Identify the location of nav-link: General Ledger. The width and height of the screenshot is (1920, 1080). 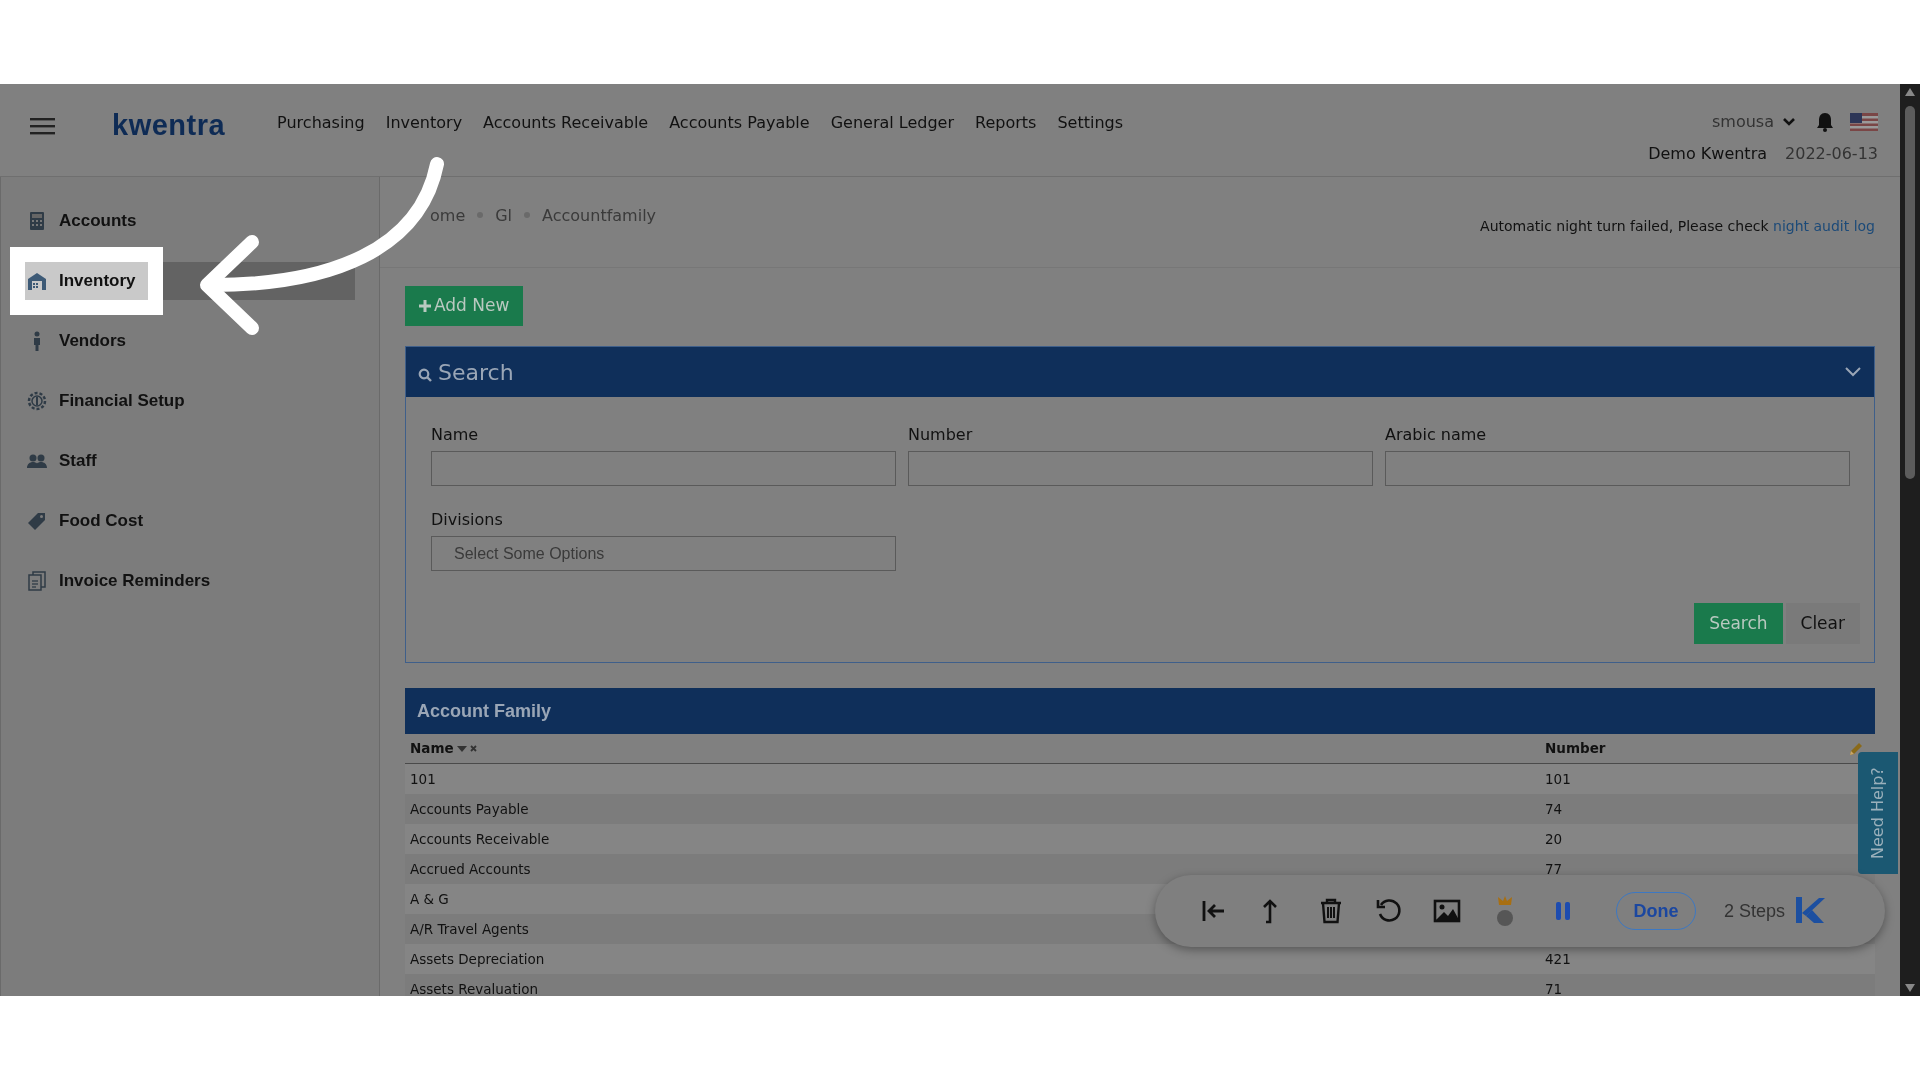
(892, 123).